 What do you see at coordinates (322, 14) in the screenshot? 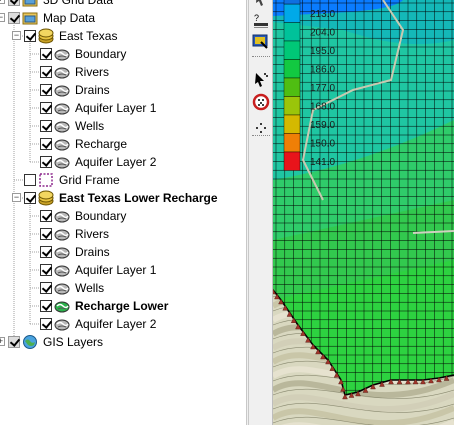
I see `legend-value: 213.0` at bounding box center [322, 14].